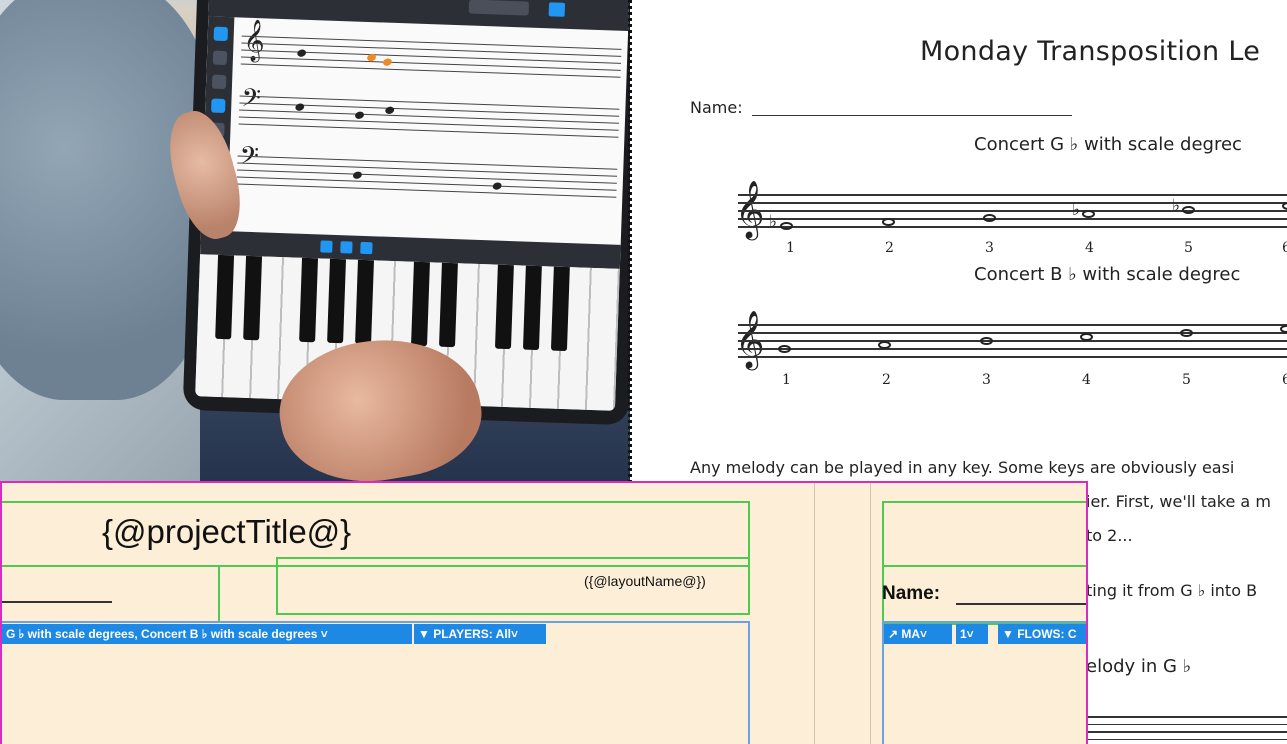 The width and height of the screenshot is (1287, 744). What do you see at coordinates (1178, 501) in the screenshot?
I see `body-text: ier. First, we'll take a m` at bounding box center [1178, 501].